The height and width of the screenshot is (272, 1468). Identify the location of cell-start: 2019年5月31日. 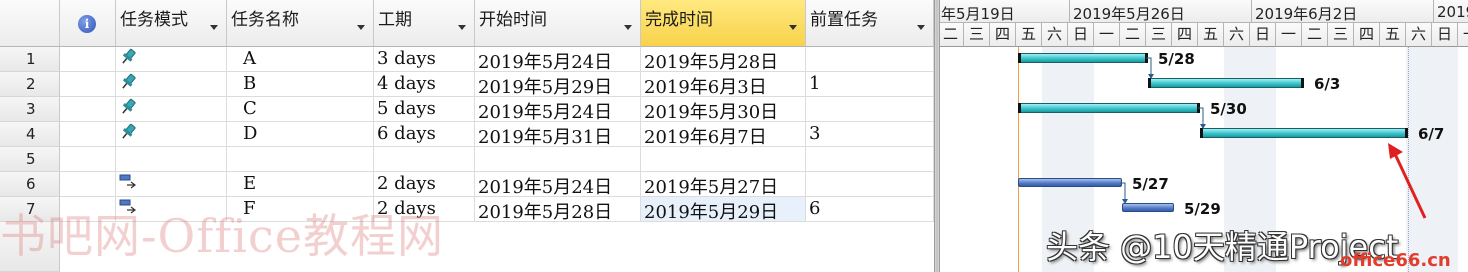
(558, 134).